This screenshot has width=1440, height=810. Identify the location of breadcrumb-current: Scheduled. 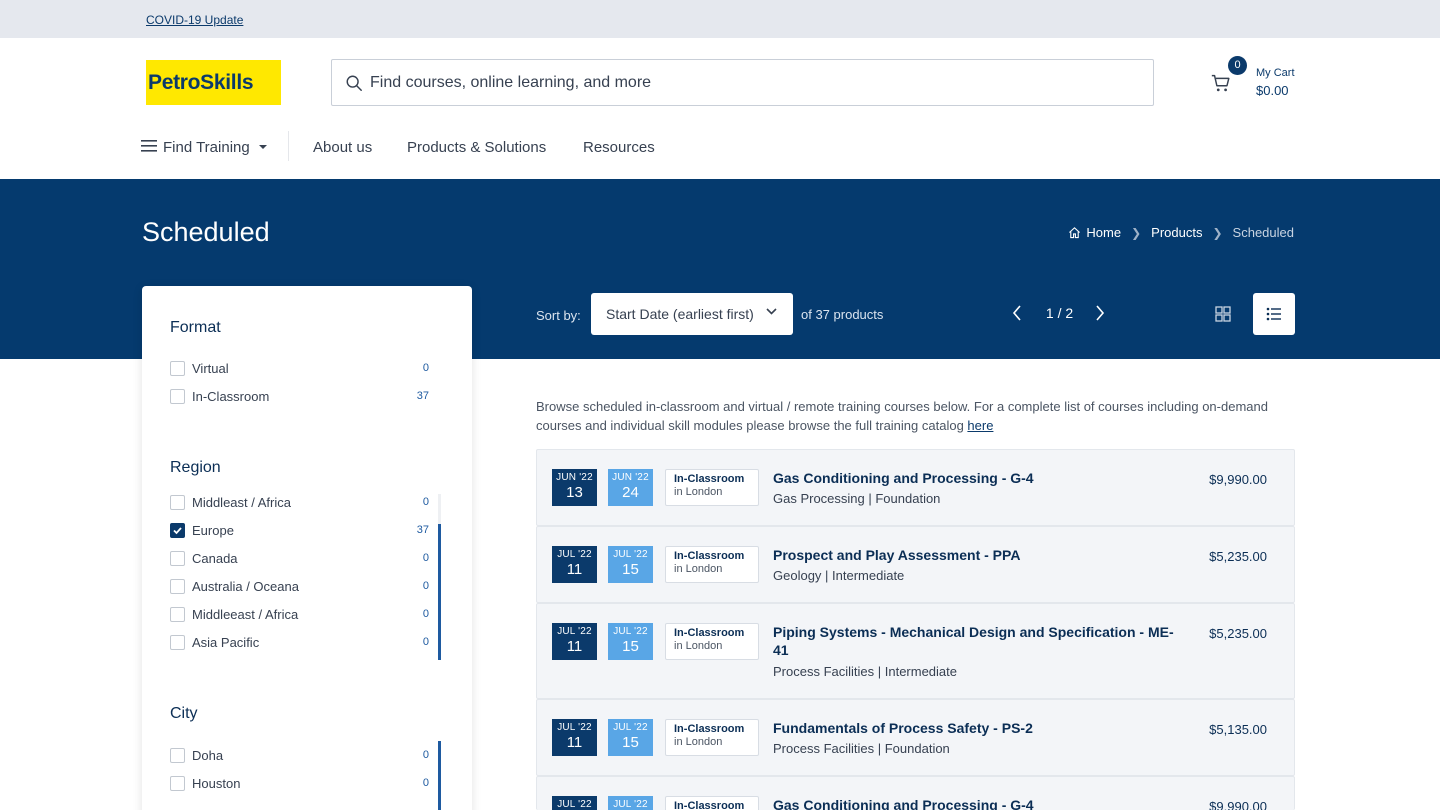
(1263, 232).